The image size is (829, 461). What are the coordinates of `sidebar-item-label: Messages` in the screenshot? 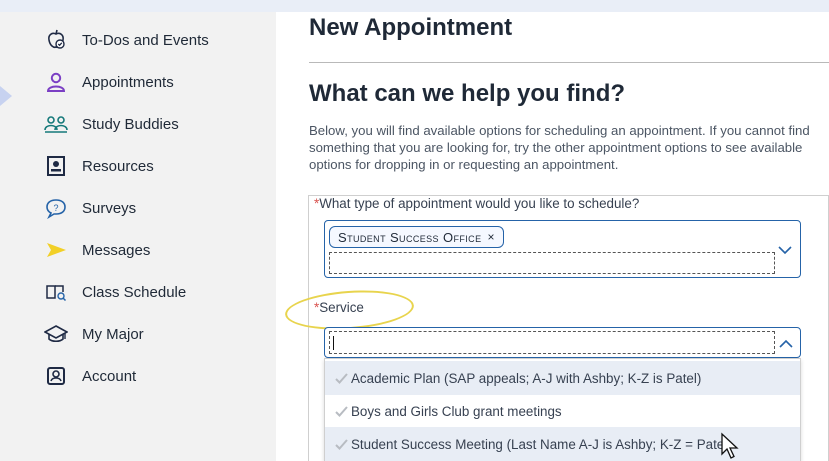 It's located at (116, 250).